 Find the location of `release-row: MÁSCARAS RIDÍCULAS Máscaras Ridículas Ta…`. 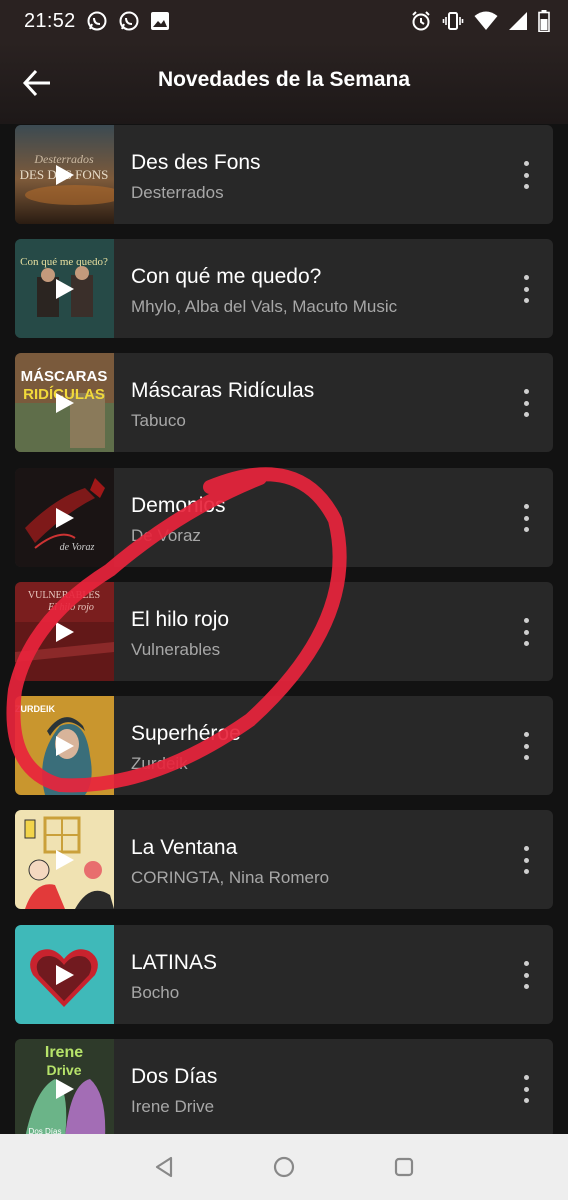

release-row: MÁSCARAS RIDÍCULAS Máscaras Ridículas Ta… is located at coordinates (284, 402).